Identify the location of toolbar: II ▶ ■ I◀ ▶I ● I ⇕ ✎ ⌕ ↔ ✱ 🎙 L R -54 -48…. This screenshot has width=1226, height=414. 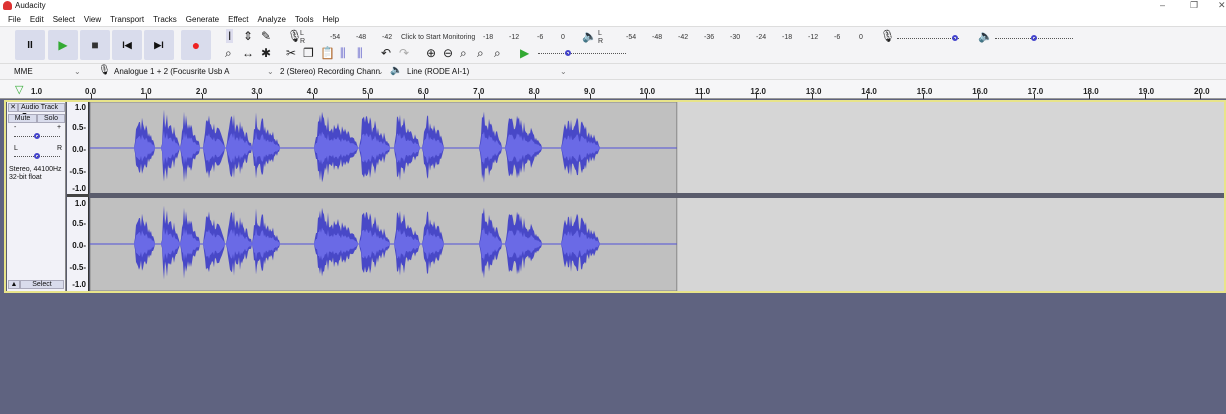
(613, 44).